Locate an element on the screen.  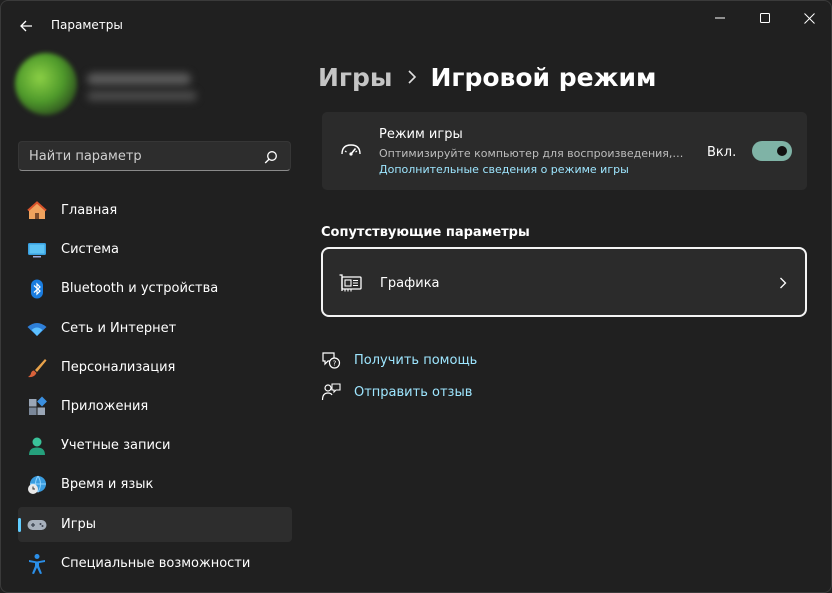
breadcrumb: Игры Игровой режим is located at coordinates (487, 77).